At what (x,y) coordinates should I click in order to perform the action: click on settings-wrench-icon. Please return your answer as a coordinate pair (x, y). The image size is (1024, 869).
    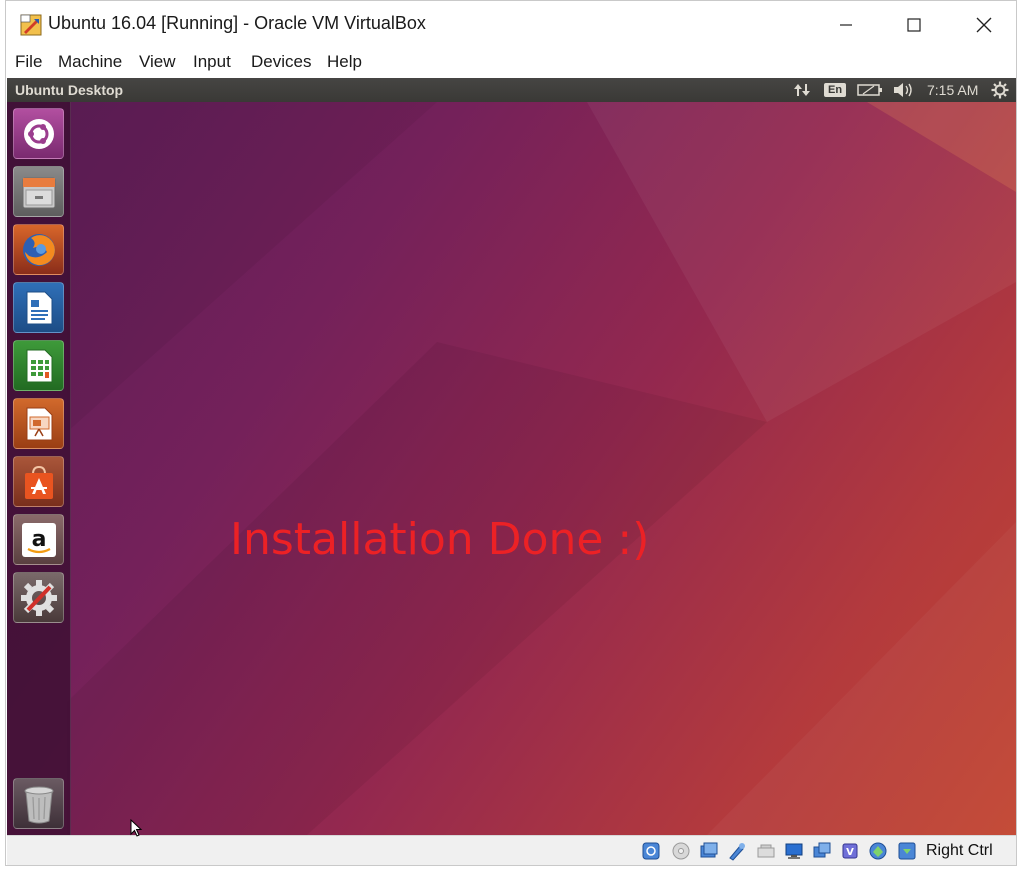
    Looking at the image, I should click on (38, 597).